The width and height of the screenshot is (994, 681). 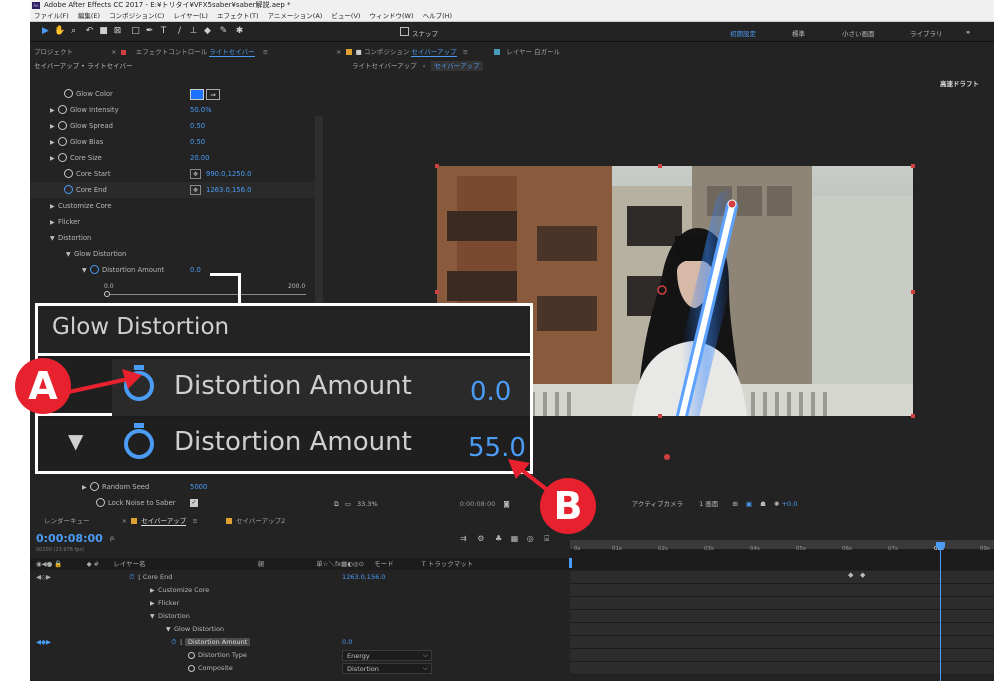 What do you see at coordinates (197, 94) in the screenshot?
I see `glow-color-swatch` at bounding box center [197, 94].